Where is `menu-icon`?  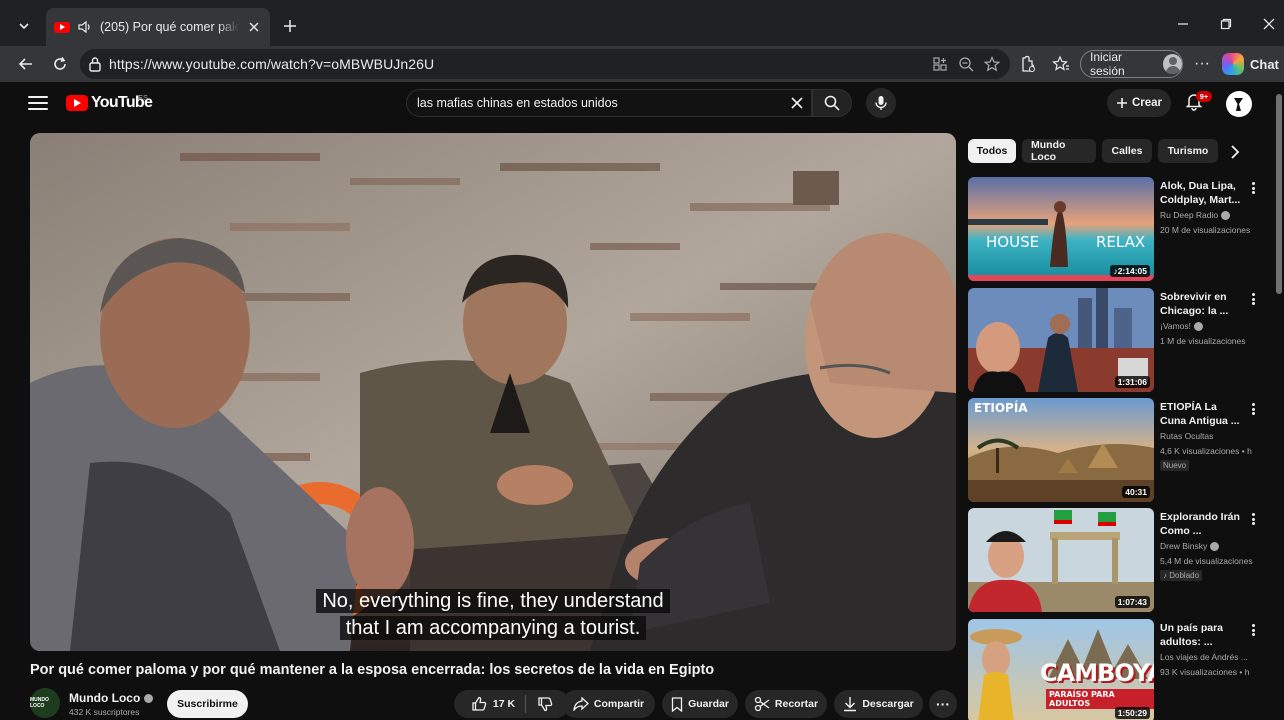 menu-icon is located at coordinates (38, 97).